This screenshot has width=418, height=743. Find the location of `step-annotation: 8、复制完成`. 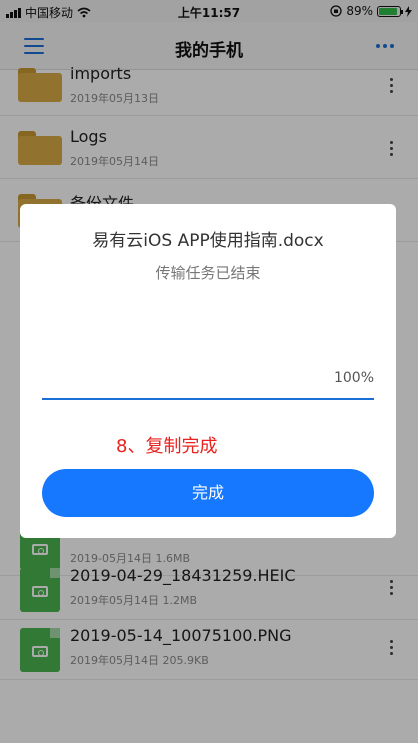

step-annotation: 8、复制完成 is located at coordinates (167, 446).